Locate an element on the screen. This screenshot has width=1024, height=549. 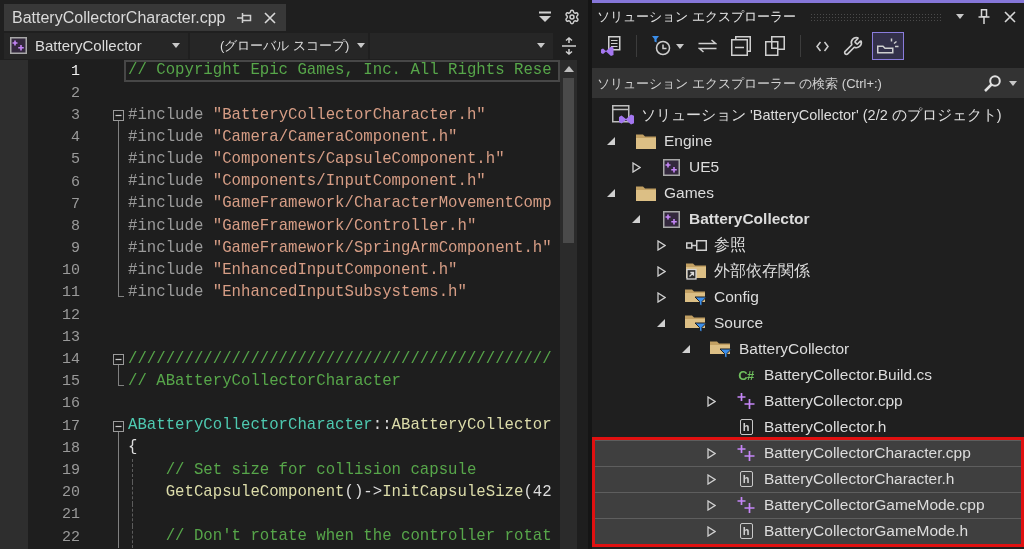
code-line: // Don't rotate when the controller rotat is located at coordinates (358, 537).